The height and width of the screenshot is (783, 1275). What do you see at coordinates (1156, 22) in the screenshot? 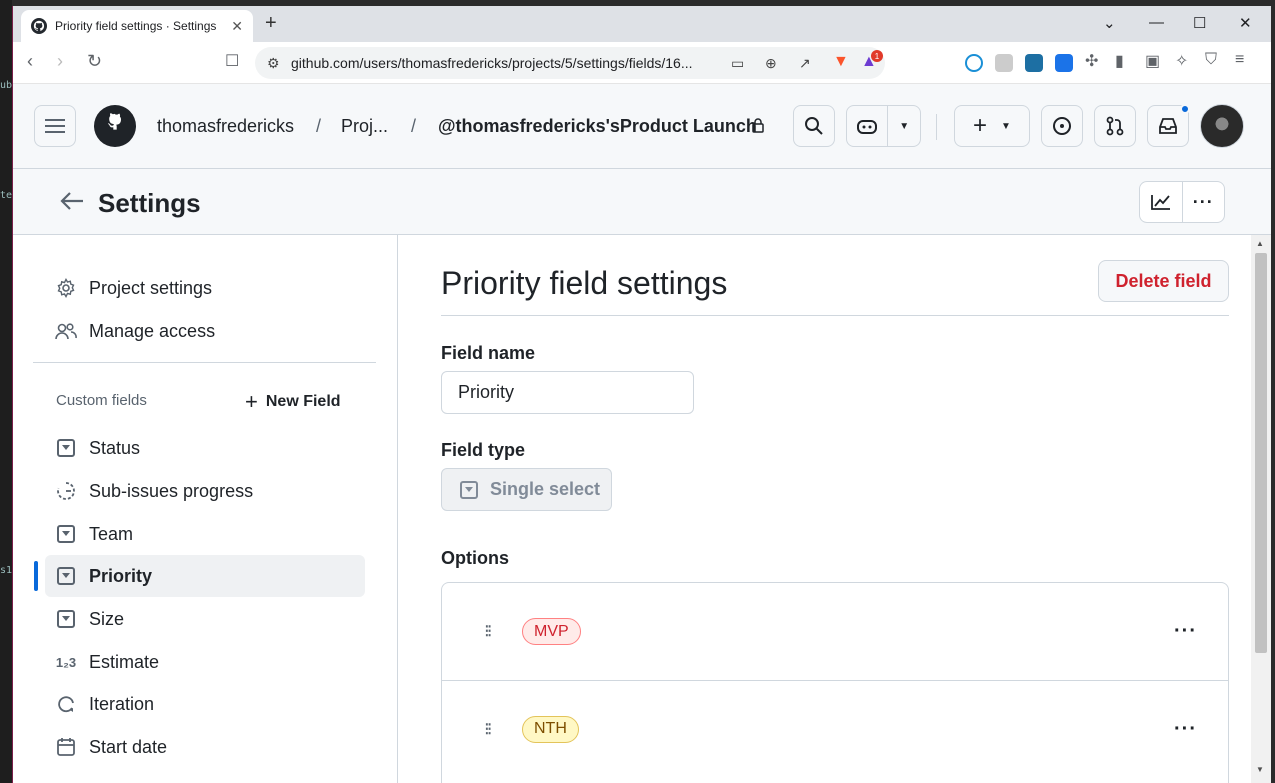
I see `minimize-icon: —` at bounding box center [1156, 22].